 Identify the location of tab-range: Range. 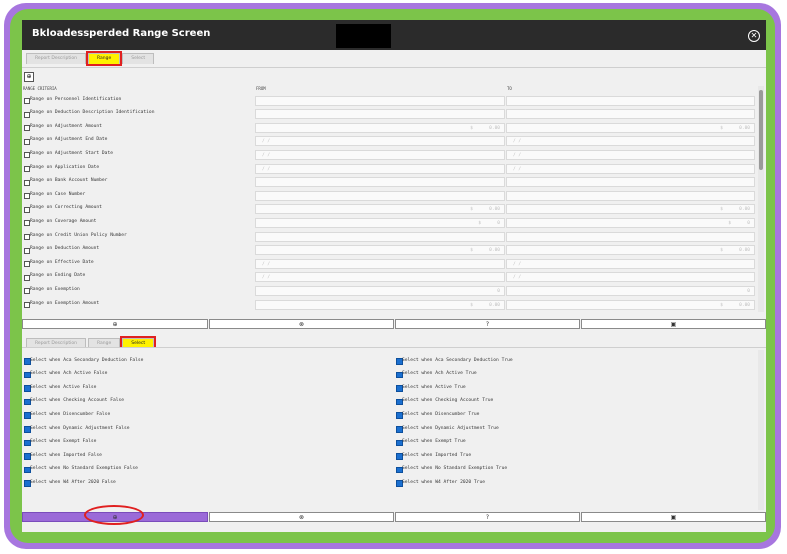
(104, 58).